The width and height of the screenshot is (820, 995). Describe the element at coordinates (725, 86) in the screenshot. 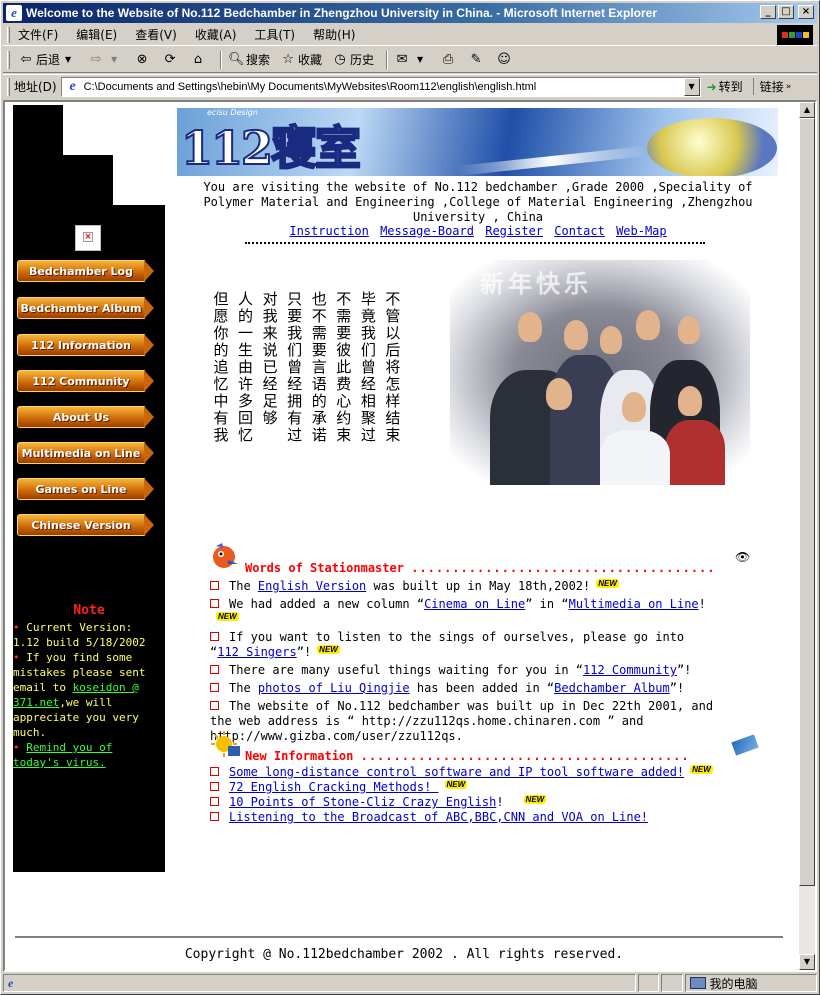

I see `go-button: ➜ 转到` at that location.